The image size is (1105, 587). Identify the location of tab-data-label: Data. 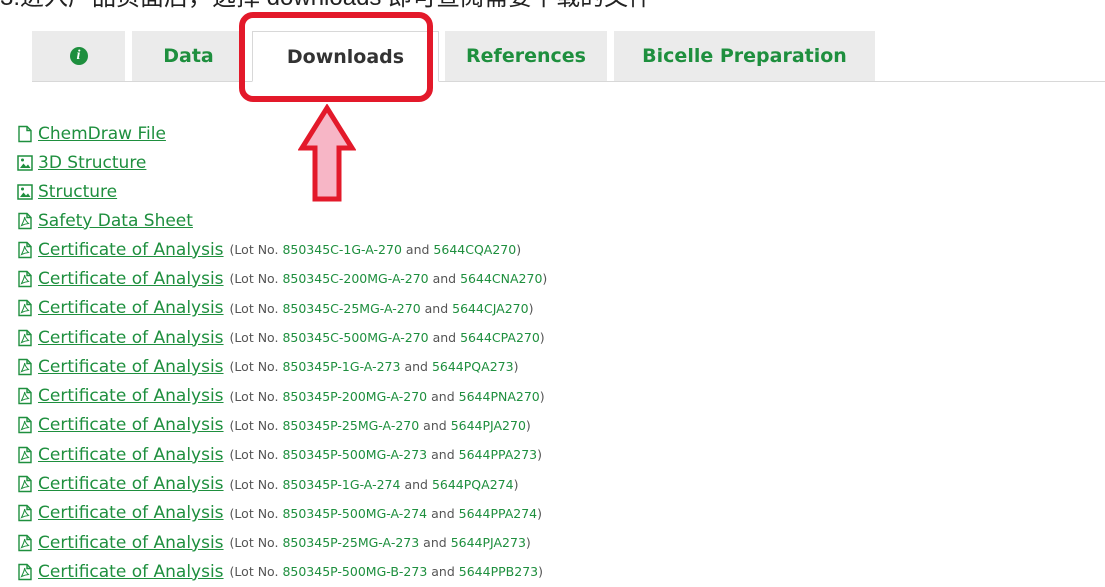
(188, 56).